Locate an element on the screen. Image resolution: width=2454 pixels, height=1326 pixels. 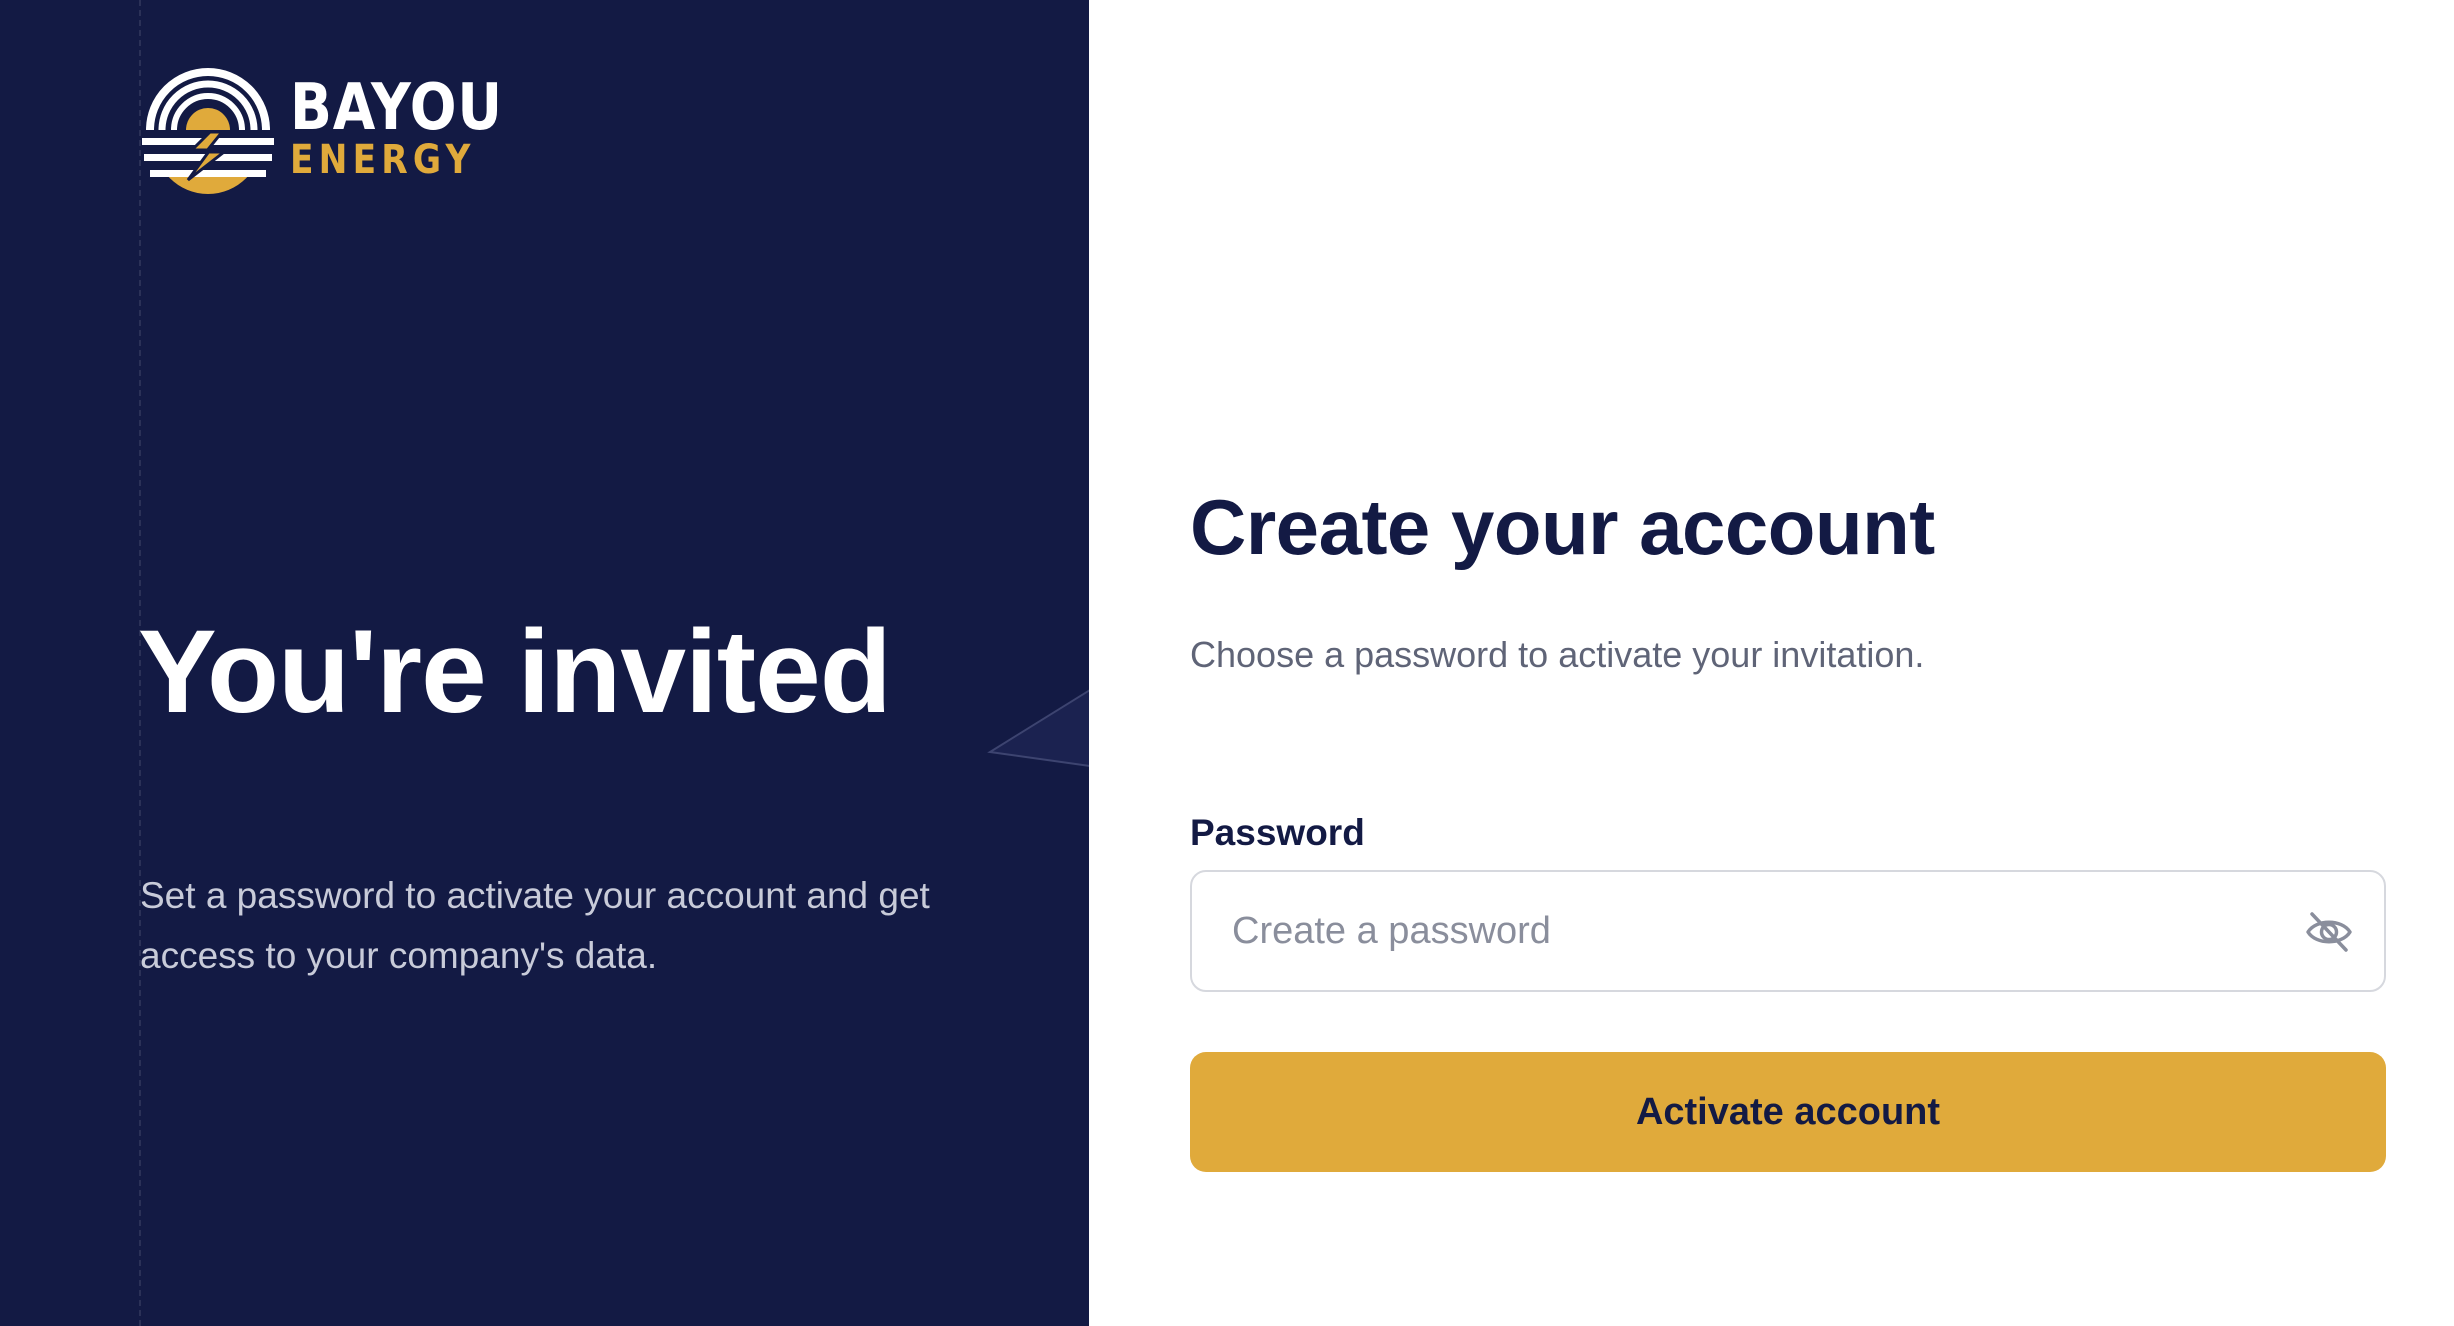
eye-off-icon is located at coordinates (2329, 932).